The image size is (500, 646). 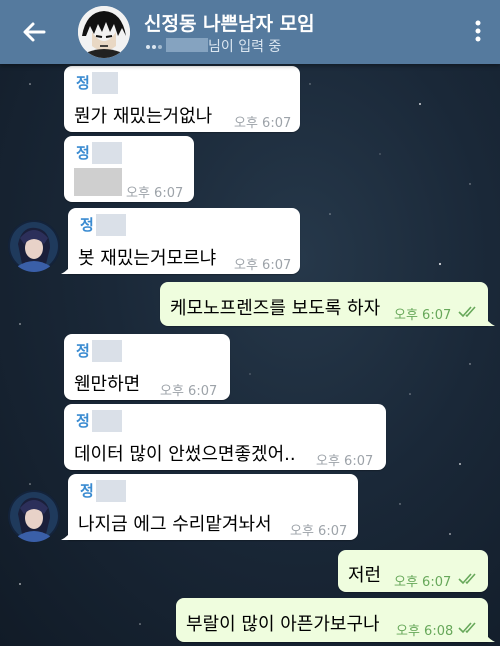 I want to click on message-text: 케모노프렌즈를 보도록 하자, so click(x=275, y=308).